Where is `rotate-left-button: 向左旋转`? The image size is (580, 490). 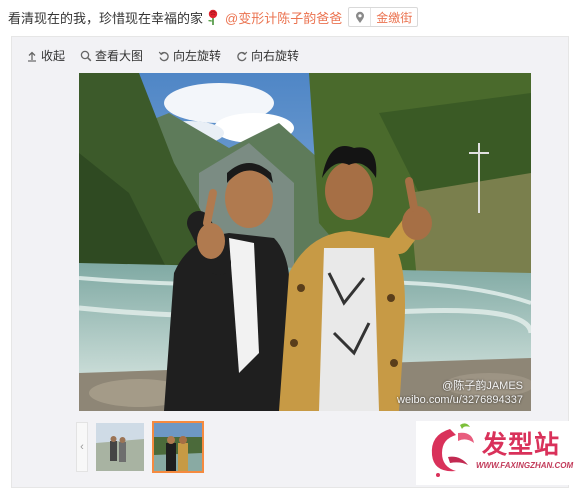
rotate-left-button: 向左旋转 is located at coordinates (189, 55).